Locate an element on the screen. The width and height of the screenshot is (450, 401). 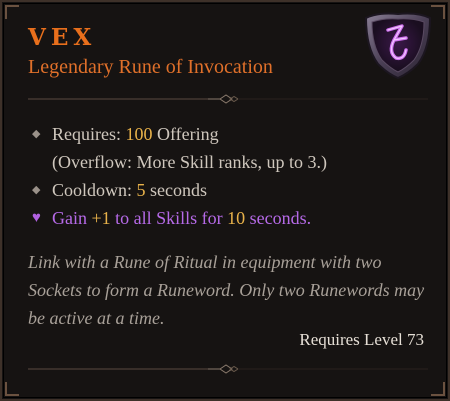
effect-value: 10 is located at coordinates (236, 218).